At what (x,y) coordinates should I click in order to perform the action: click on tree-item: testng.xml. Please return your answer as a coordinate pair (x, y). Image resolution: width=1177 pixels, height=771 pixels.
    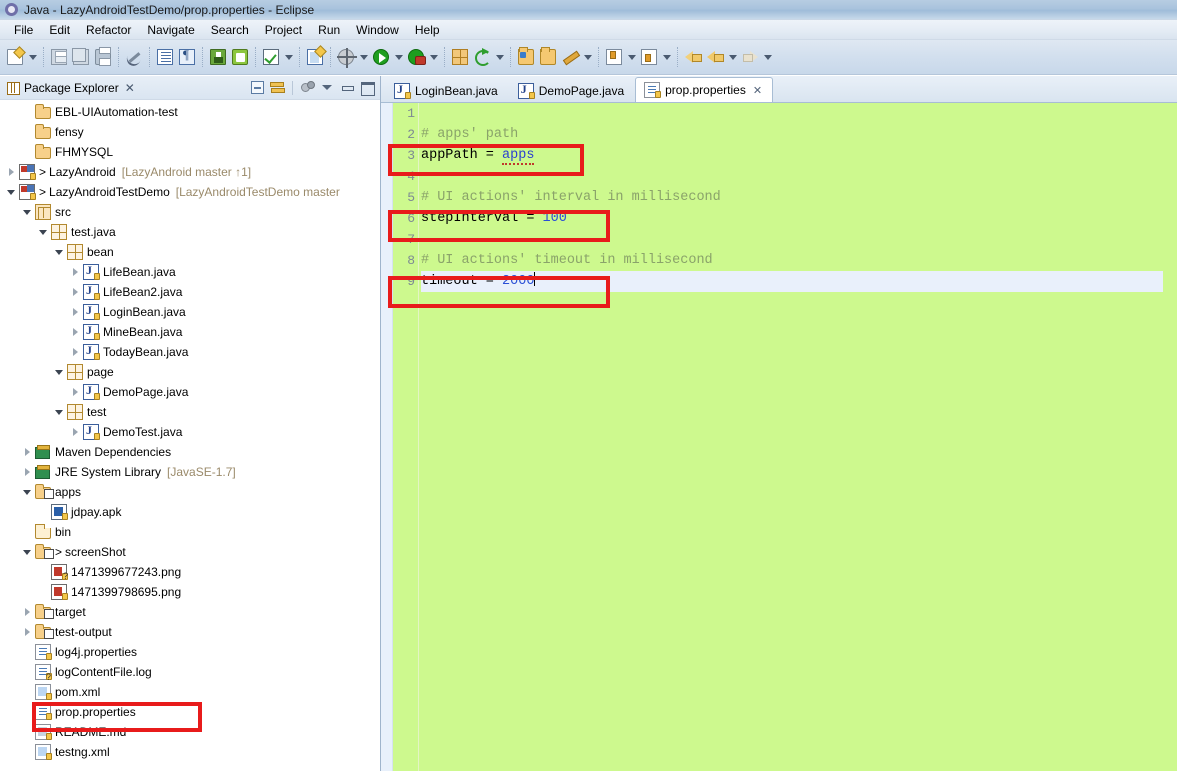
    Looking at the image, I should click on (190, 752).